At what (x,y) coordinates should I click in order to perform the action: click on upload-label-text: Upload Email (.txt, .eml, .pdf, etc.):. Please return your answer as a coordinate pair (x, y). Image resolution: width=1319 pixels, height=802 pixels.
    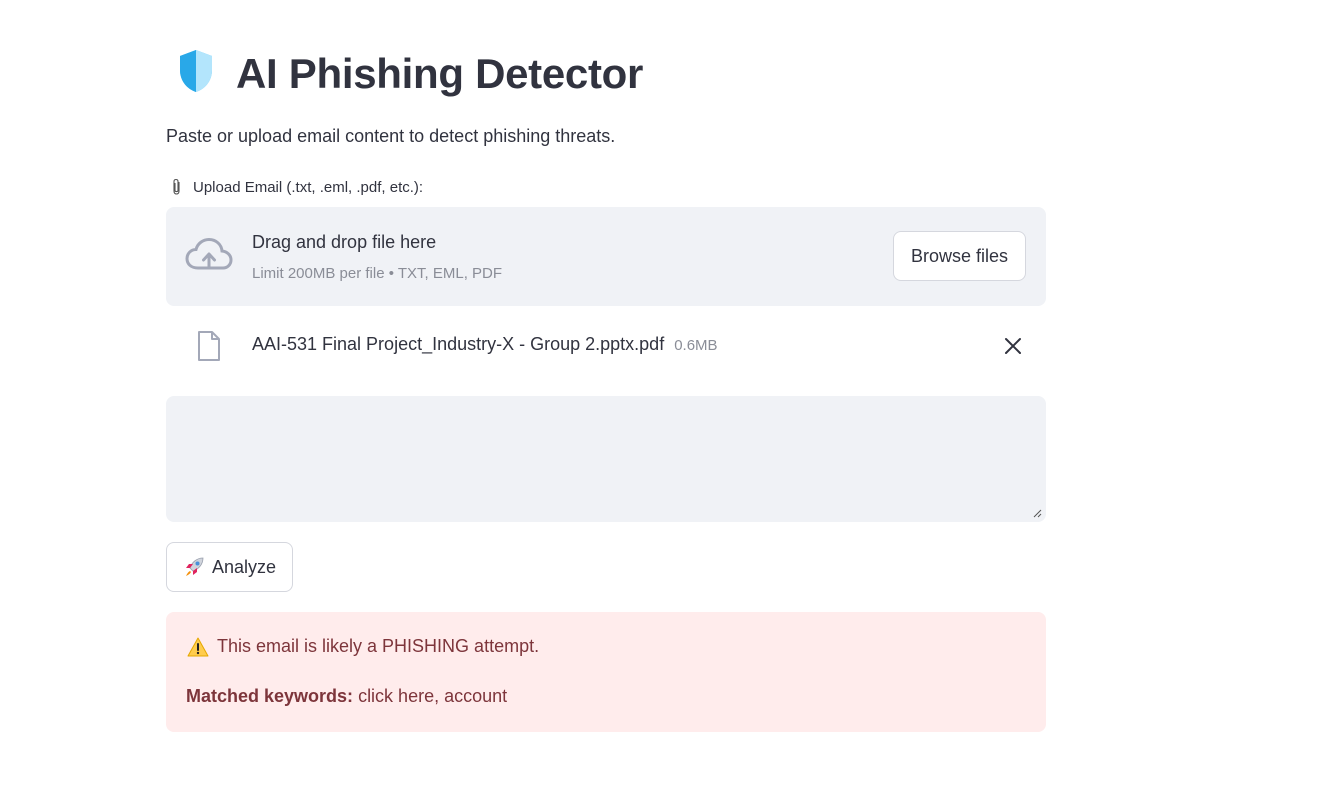
    Looking at the image, I should click on (308, 187).